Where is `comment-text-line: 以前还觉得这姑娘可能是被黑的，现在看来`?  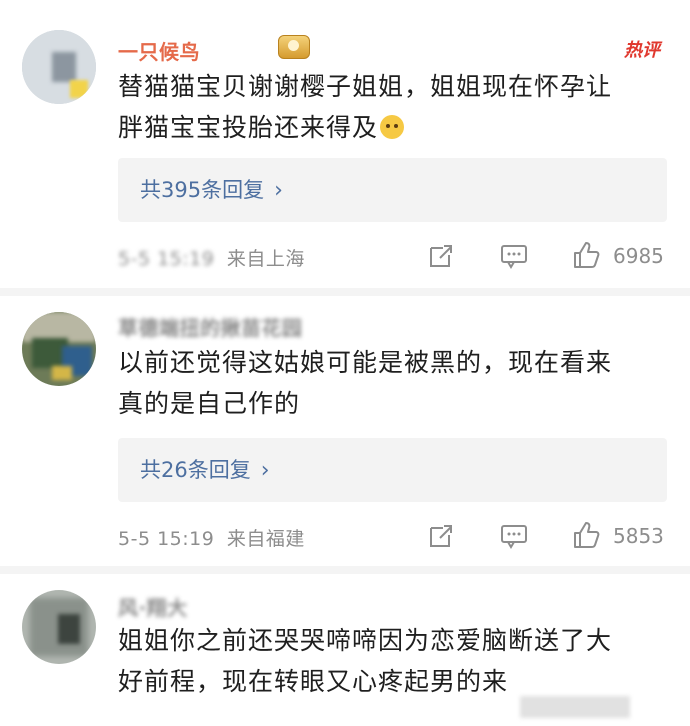
comment-text-line: 以前还觉得这姑娘可能是被黑的，现在看来 is located at coordinates (365, 362).